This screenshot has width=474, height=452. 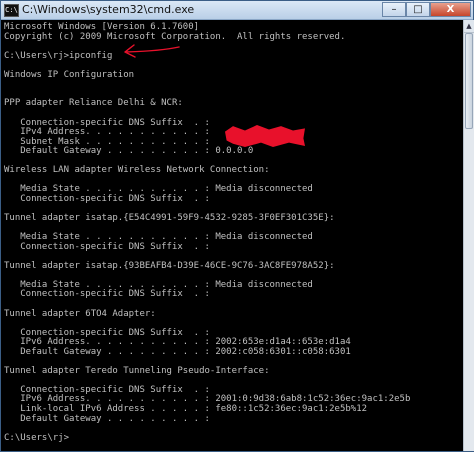 What do you see at coordinates (80, 313) in the screenshot?
I see `console-line: Tunnel adapter 6TO4 Adapter:` at bounding box center [80, 313].